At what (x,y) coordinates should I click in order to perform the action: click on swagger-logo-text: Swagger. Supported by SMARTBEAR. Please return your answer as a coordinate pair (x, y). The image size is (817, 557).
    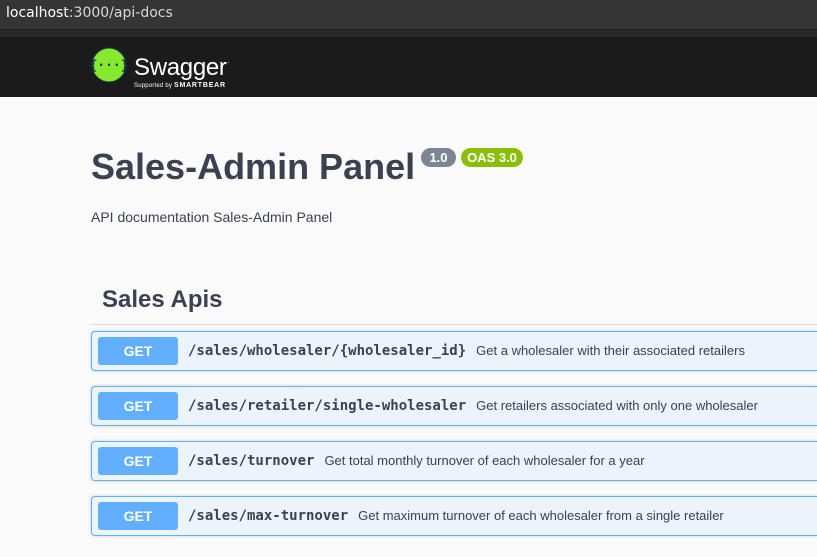
    Looking at the image, I should click on (182, 70).